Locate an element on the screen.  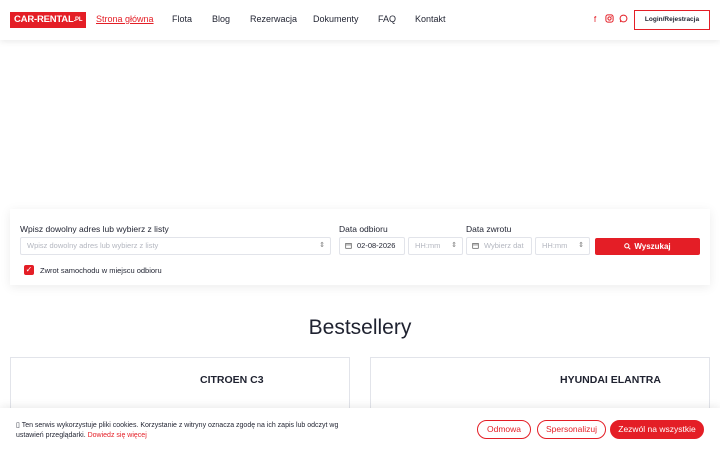
cookie-customize-button: Spersonalizuj is located at coordinates (571, 429).